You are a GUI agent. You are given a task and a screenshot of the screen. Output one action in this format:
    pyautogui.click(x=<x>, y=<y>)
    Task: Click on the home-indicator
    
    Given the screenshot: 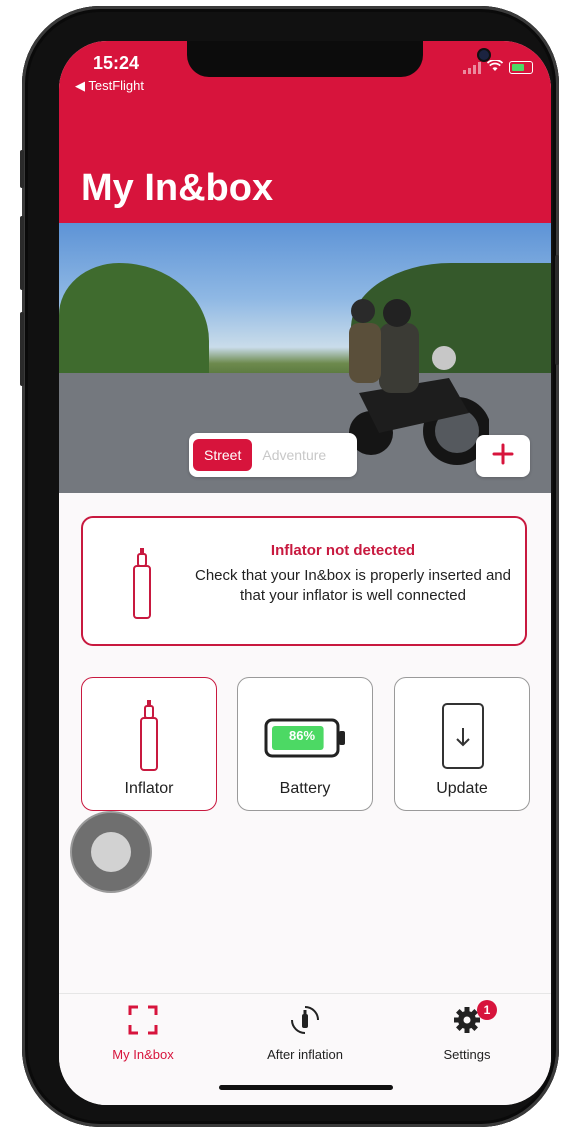 What is the action you would take?
    pyautogui.click(x=306, y=1087)
    